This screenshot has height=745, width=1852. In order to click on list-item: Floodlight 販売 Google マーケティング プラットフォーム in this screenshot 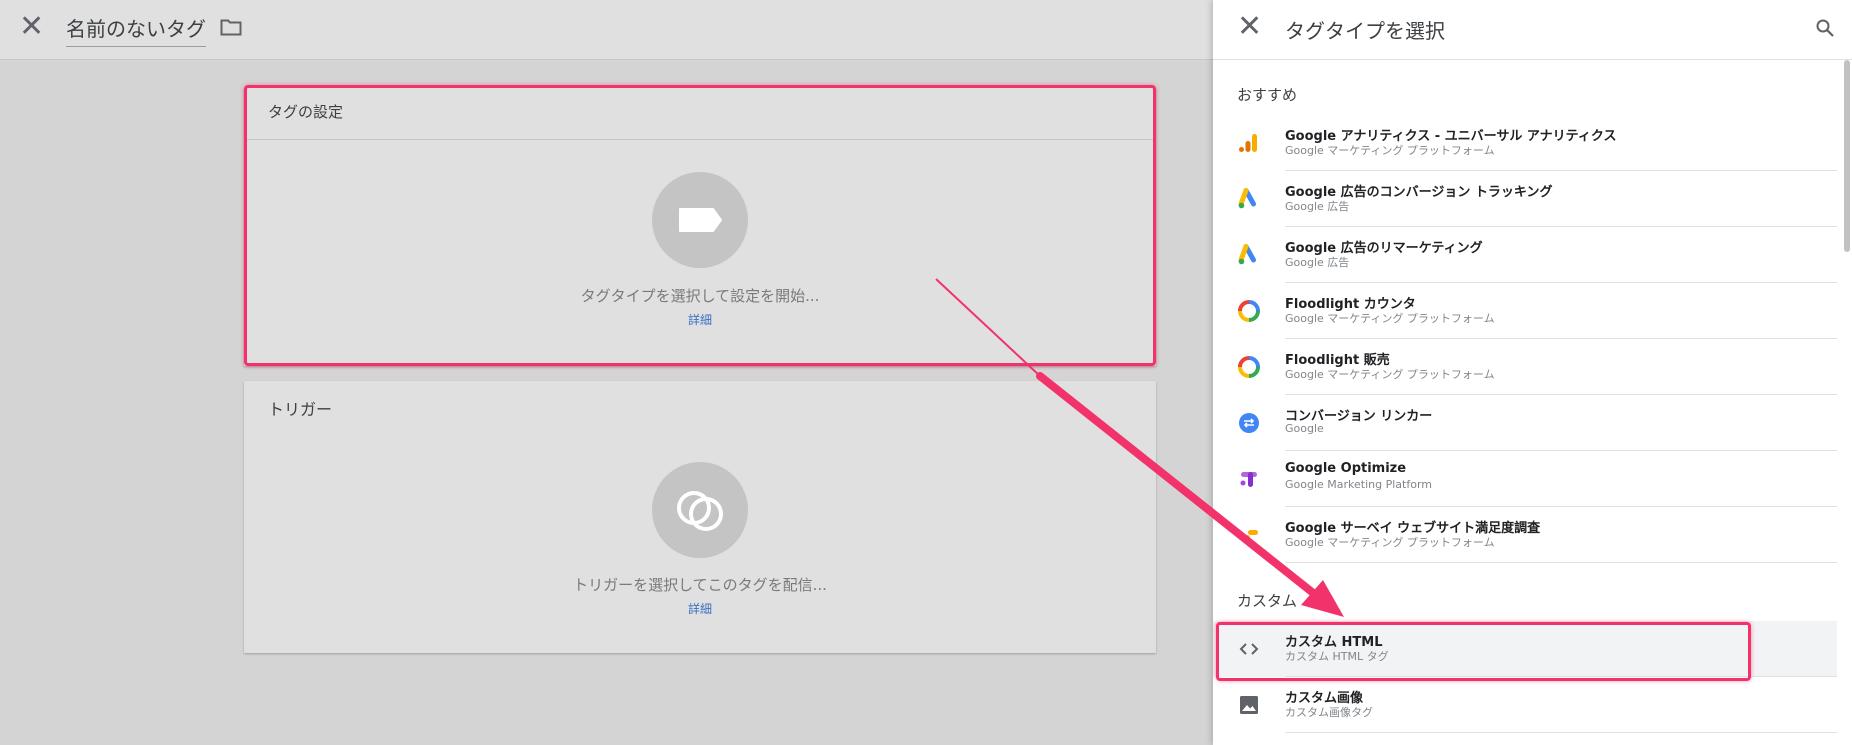, I will do `click(1525, 367)`.